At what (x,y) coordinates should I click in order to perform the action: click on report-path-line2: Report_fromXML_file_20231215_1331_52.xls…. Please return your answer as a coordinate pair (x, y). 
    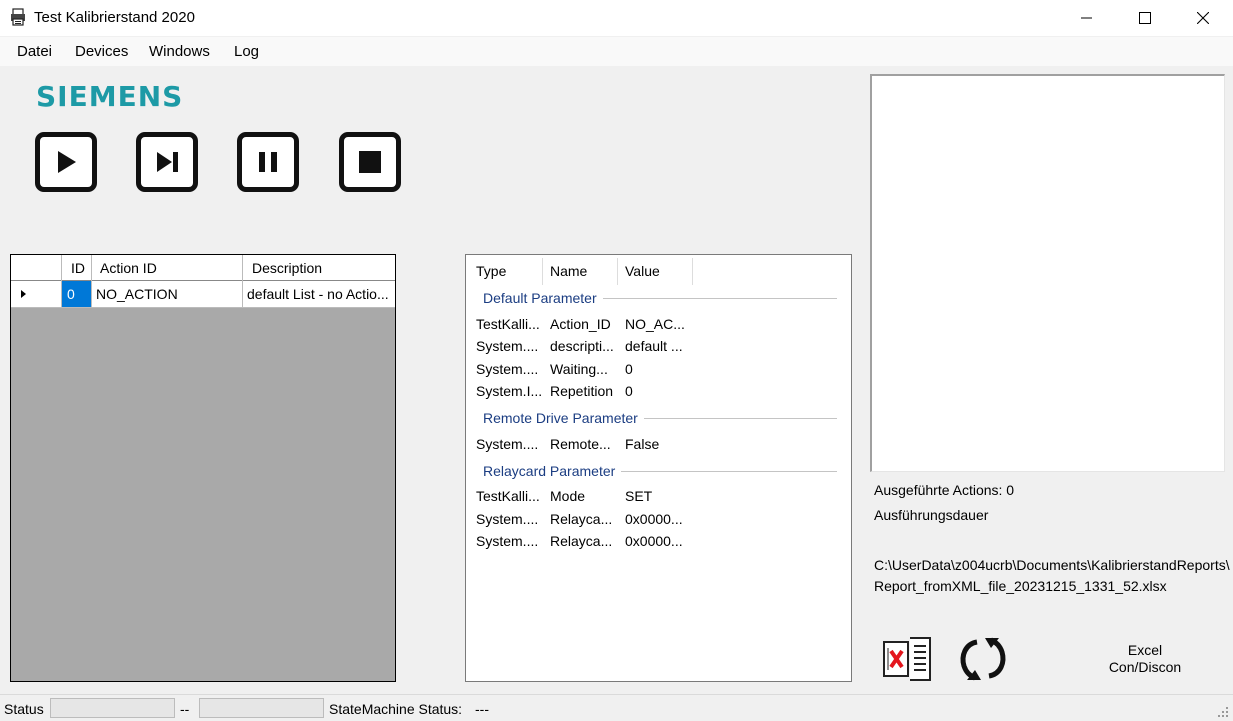
    Looking at the image, I should click on (1020, 586).